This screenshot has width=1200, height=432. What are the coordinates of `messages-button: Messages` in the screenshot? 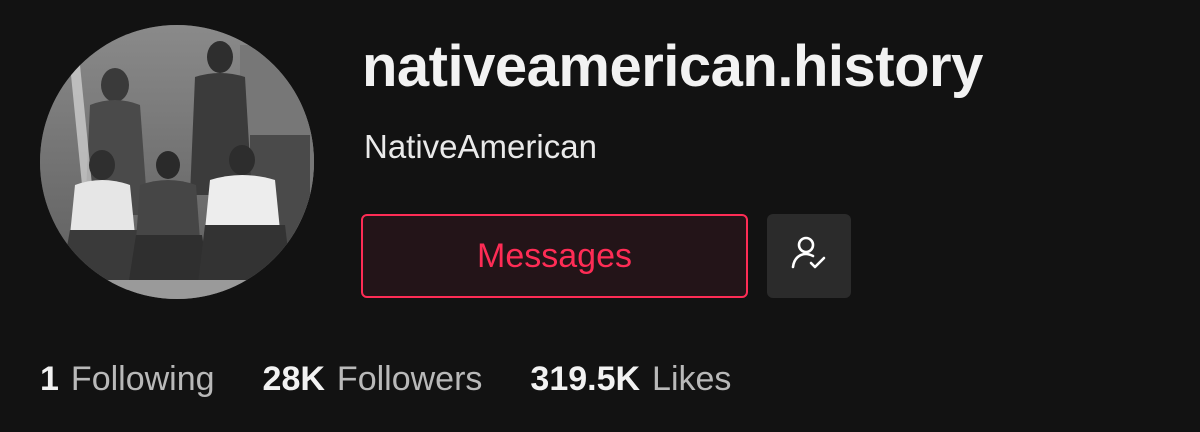 It's located at (554, 256).